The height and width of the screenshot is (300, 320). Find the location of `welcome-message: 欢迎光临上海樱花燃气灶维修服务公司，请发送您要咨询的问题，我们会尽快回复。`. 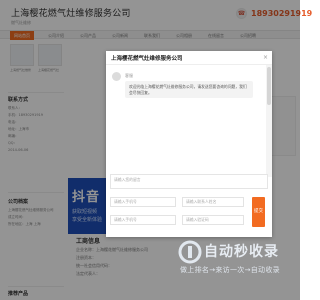

welcome-message: 欢迎光临上海樱花燃气灶维修服务公司，请发送您要咨询的问题，我们会尽快回复。 is located at coordinates (189, 89).